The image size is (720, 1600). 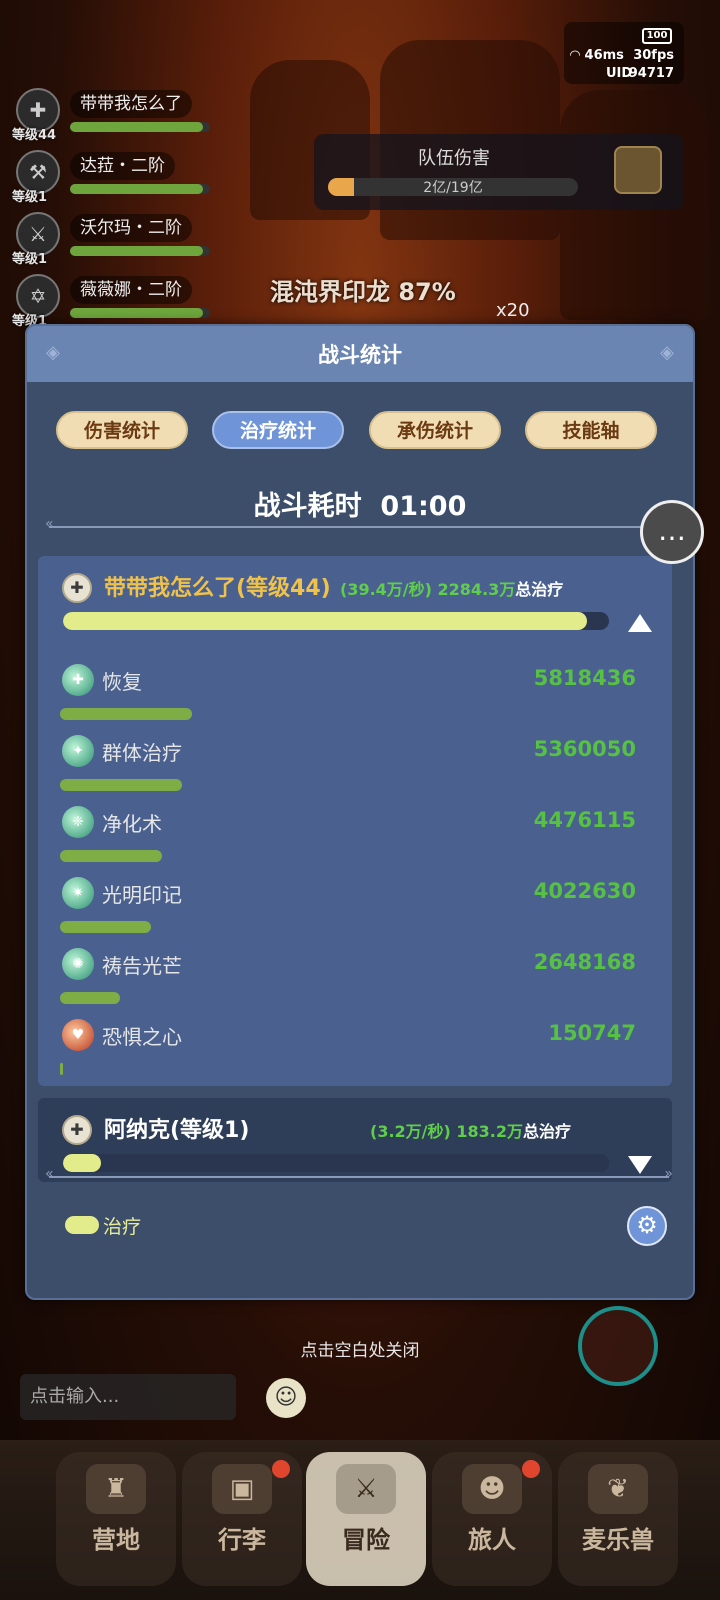 I want to click on skill-name: 净化术, so click(x=132, y=824).